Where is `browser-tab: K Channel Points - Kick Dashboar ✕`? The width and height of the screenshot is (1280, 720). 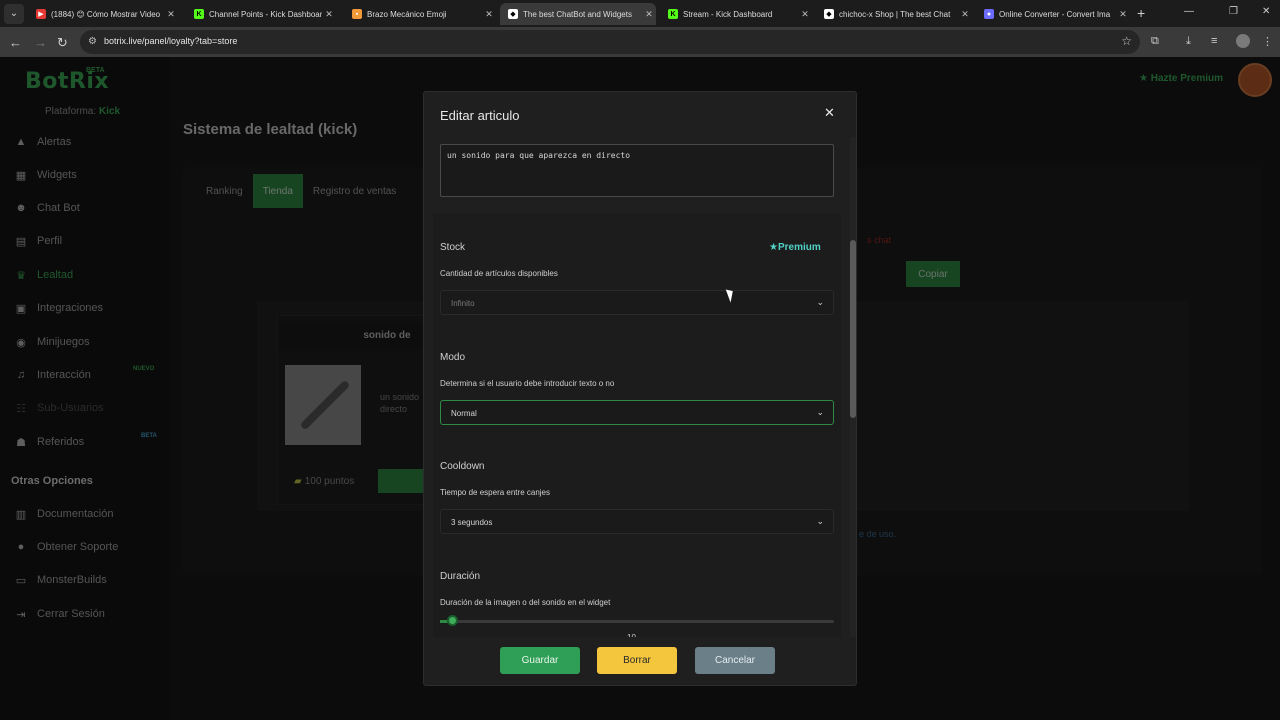 browser-tab: K Channel Points - Kick Dashboar ✕ is located at coordinates (261, 14).